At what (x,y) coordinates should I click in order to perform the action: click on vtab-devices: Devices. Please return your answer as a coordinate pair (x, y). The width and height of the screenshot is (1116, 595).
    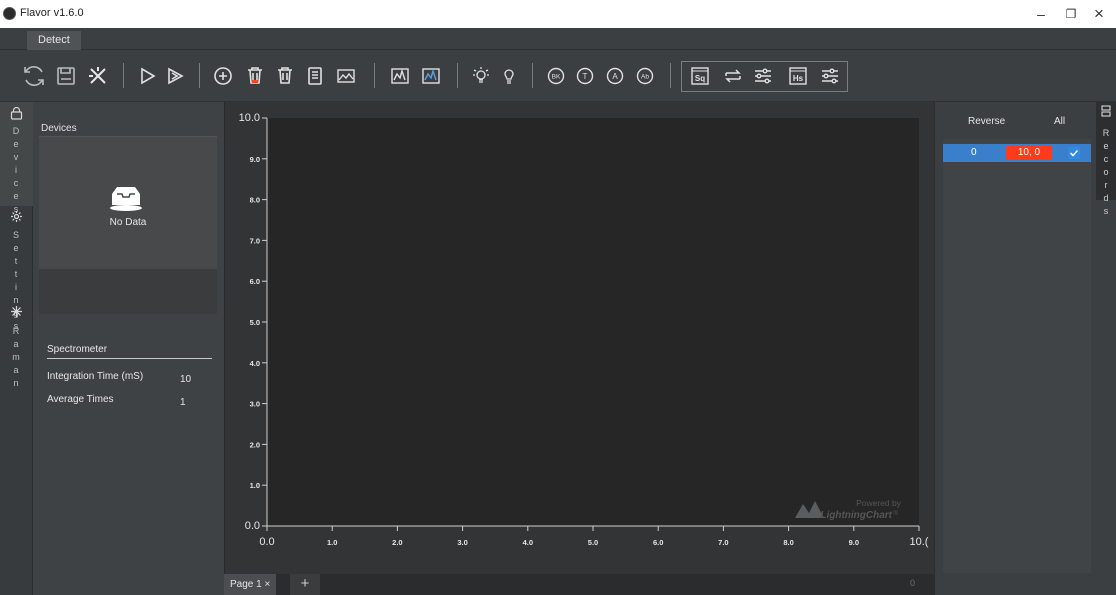
    Looking at the image, I should click on (16, 159).